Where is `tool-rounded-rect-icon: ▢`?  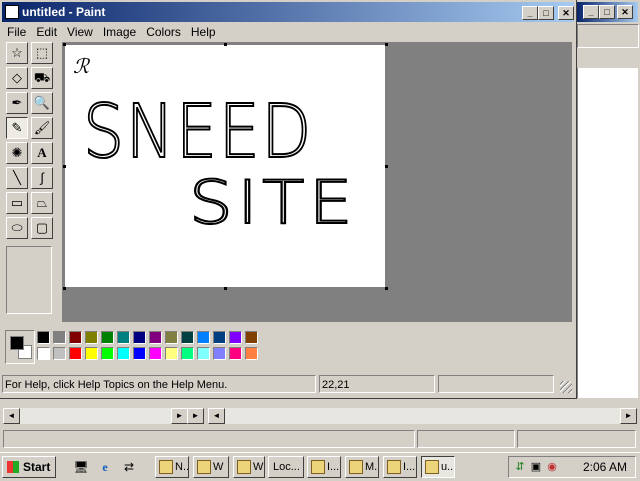
tool-rounded-rect-icon: ▢ is located at coordinates (42, 228).